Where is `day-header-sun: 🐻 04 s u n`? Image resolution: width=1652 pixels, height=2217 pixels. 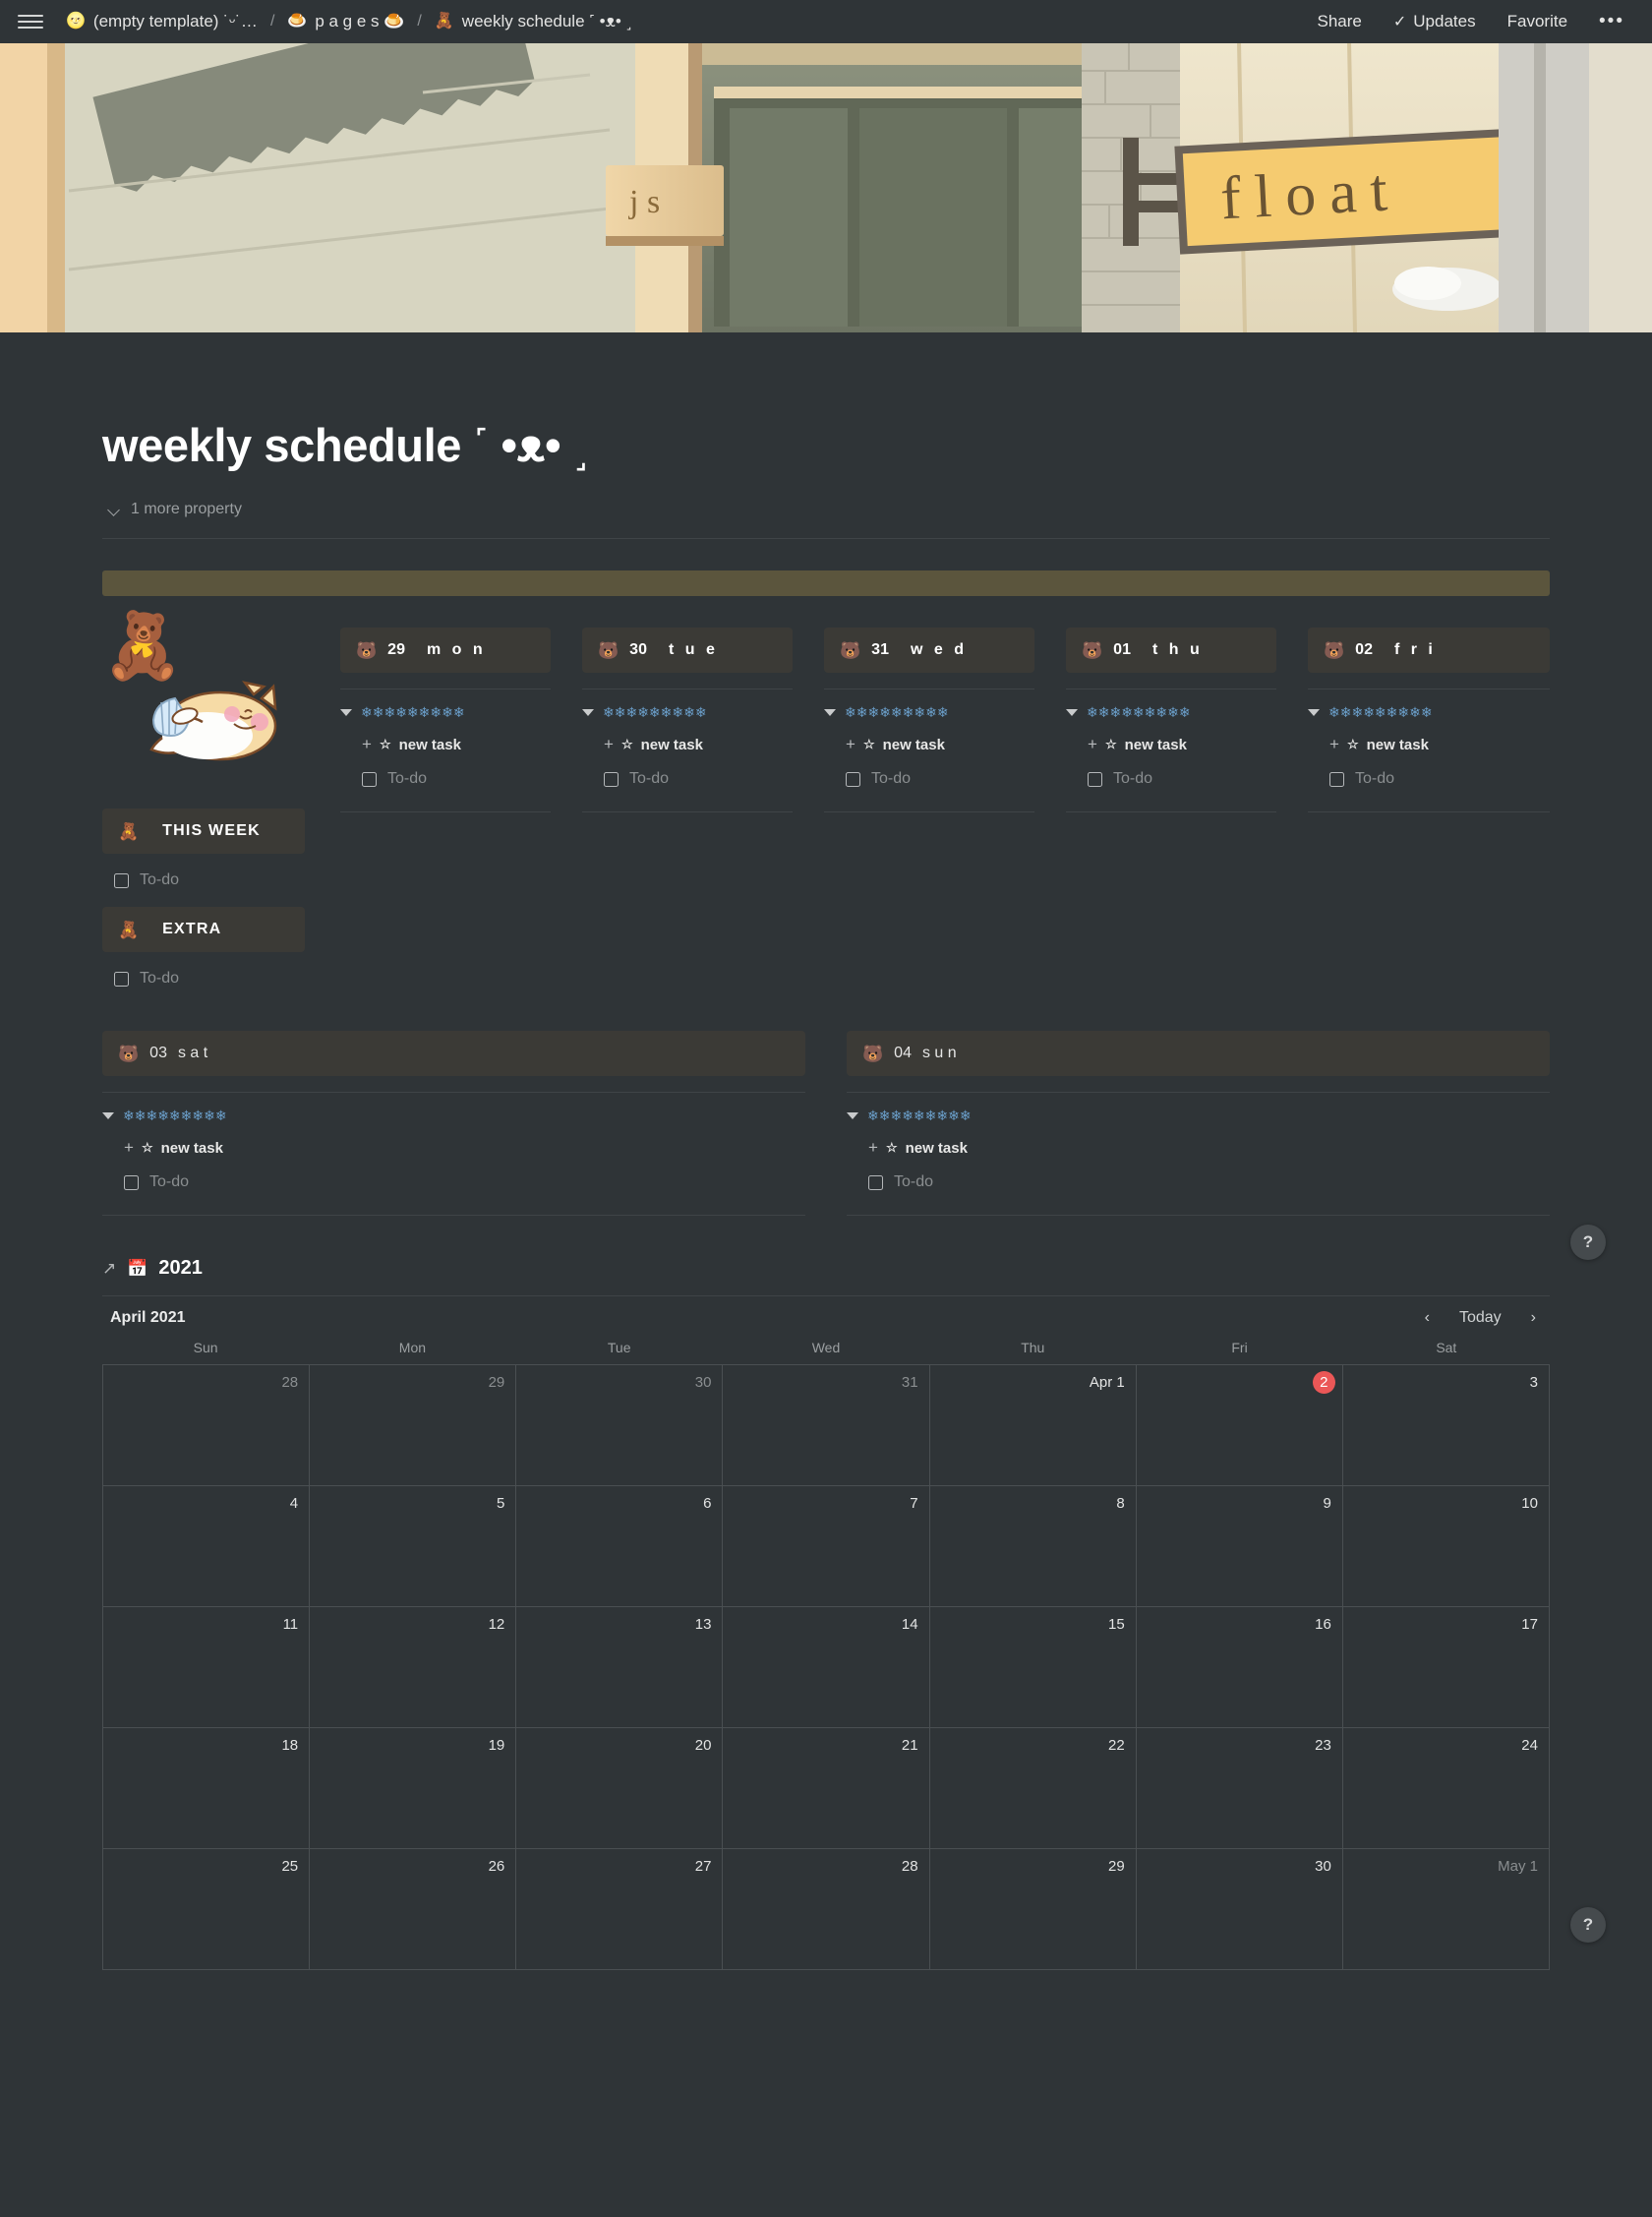 day-header-sun: 🐻 04 s u n is located at coordinates (1198, 1054).